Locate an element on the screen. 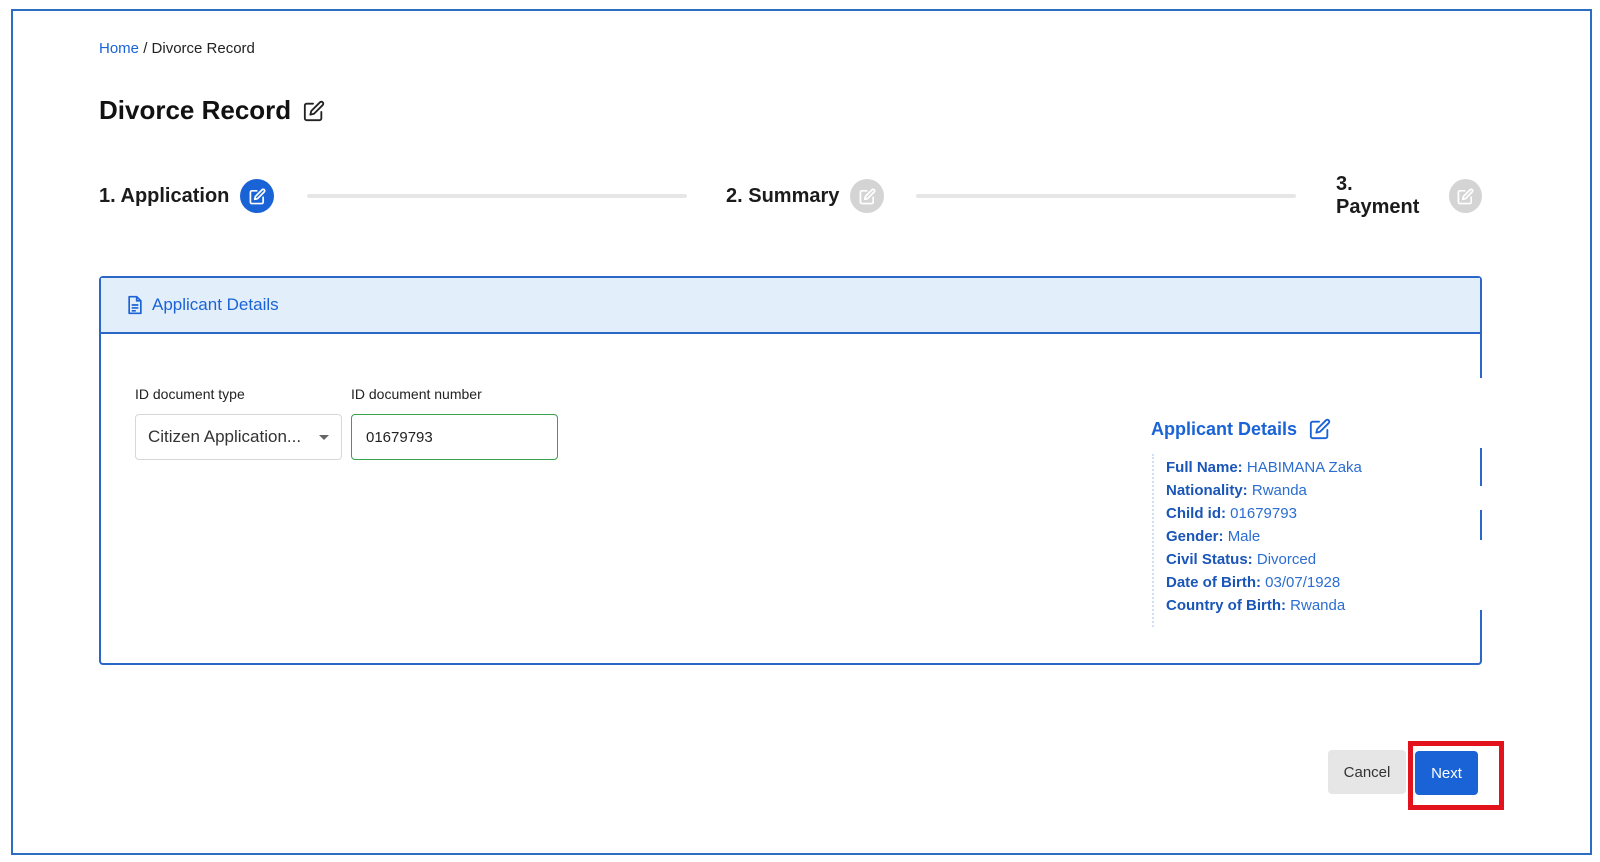  cancel-button: Cancel is located at coordinates (1367, 772).